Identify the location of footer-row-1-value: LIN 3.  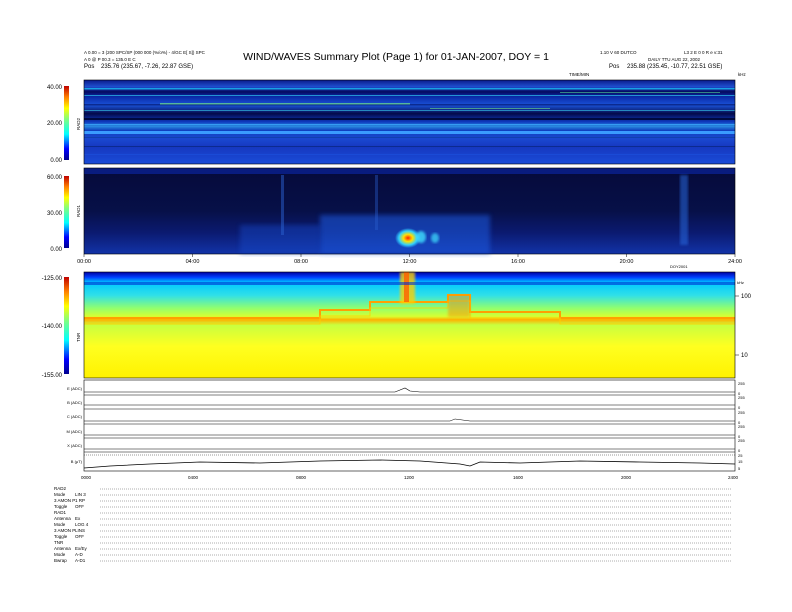
(80, 494).